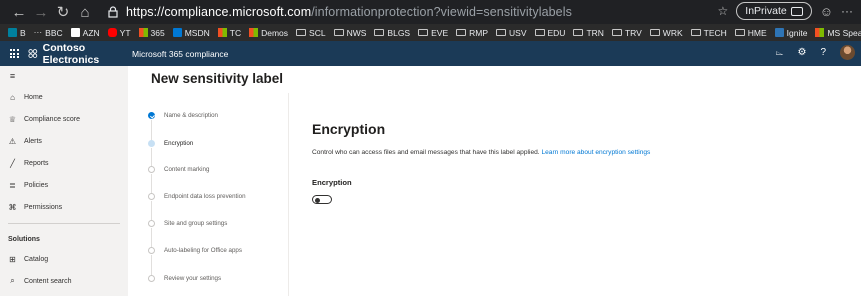 The image size is (861, 296). I want to click on favorite-365: 365, so click(151, 32).